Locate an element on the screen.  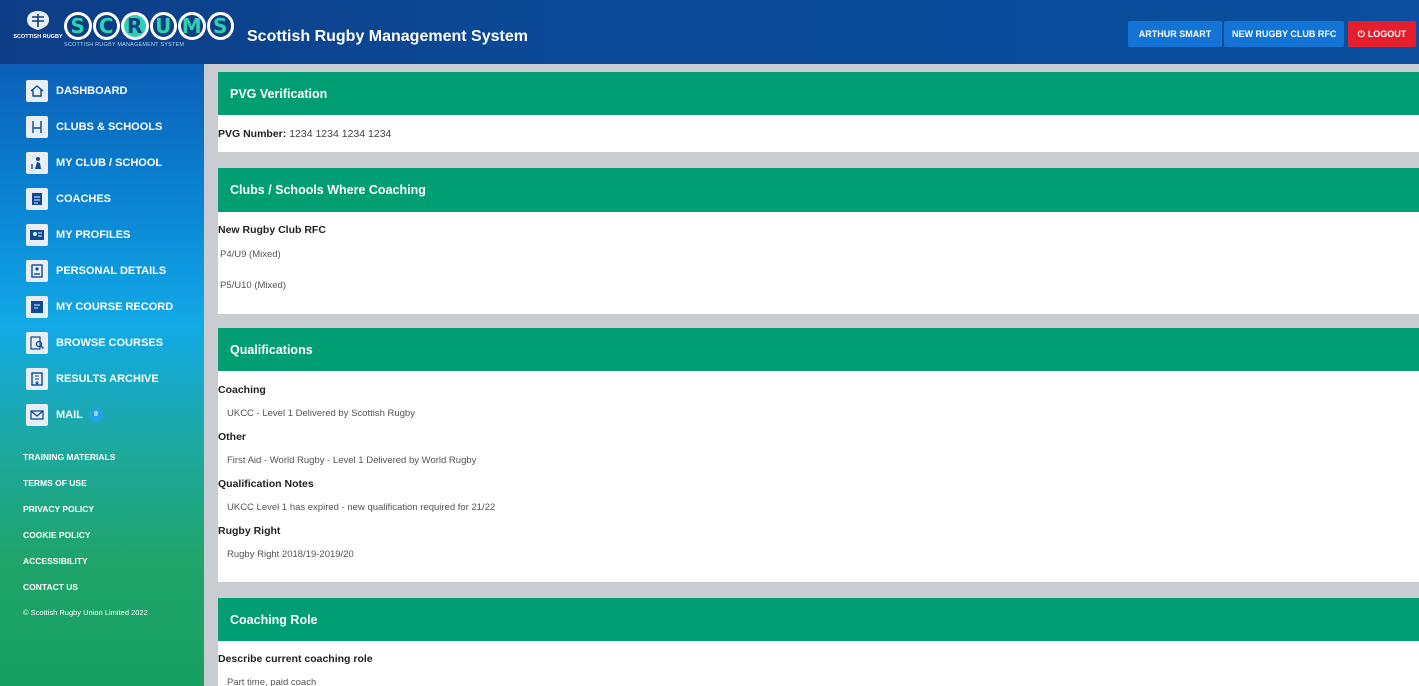
sidebar-item-my-profiles: MY PROFILES is located at coordinates (78, 235).